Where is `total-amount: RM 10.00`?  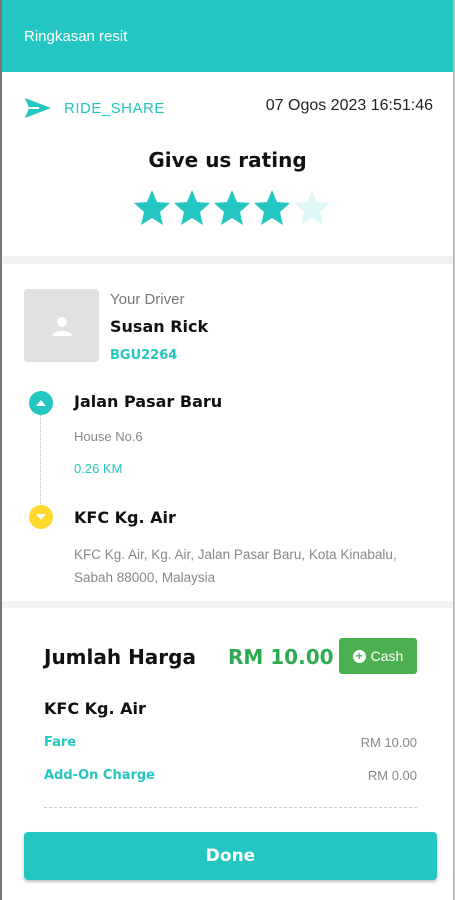 total-amount: RM 10.00 is located at coordinates (281, 657).